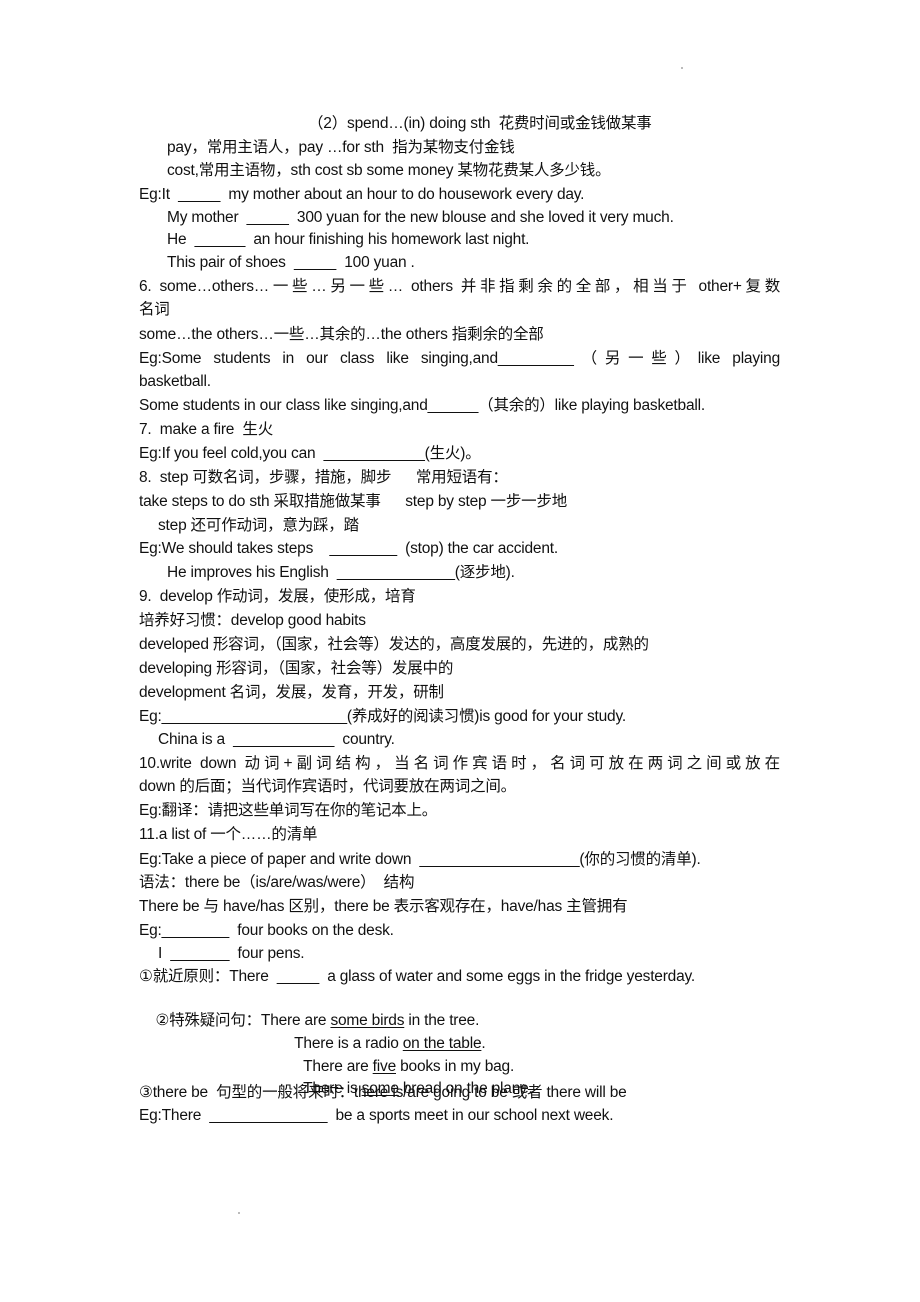  What do you see at coordinates (277, 882) in the screenshot?
I see `grammar-heading: 语法：there be（is/are/was/were） 结构` at bounding box center [277, 882].